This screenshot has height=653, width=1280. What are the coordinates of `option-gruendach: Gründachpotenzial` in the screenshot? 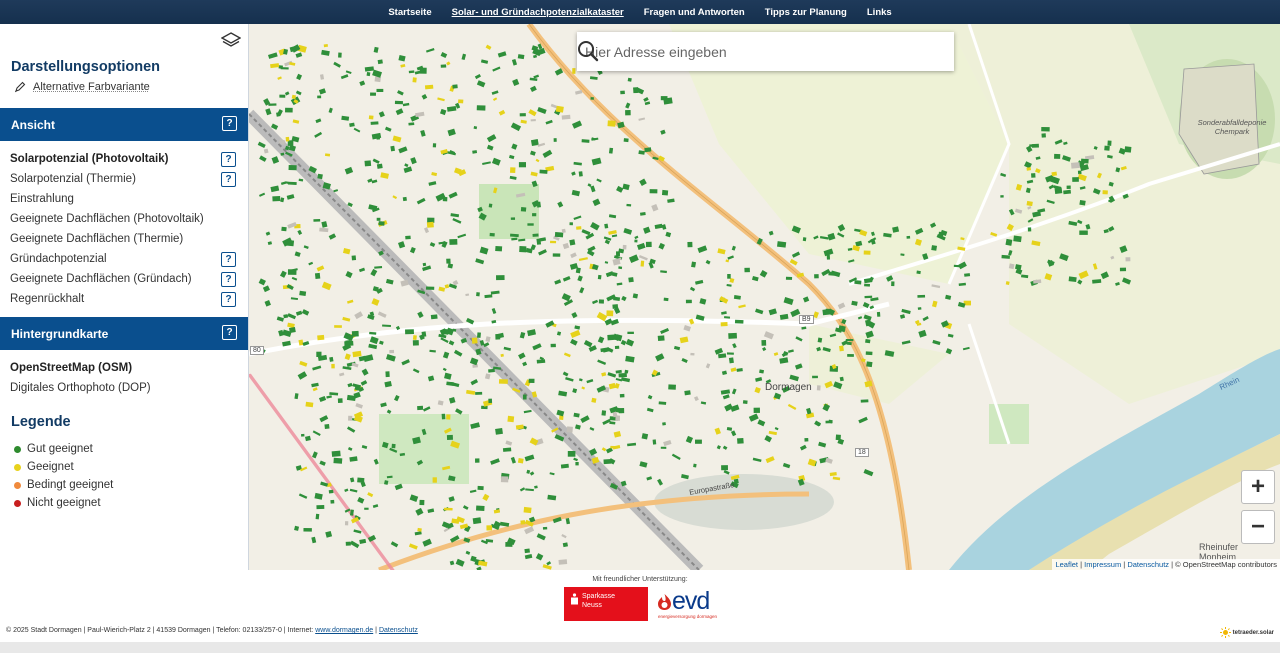 It's located at (58, 259).